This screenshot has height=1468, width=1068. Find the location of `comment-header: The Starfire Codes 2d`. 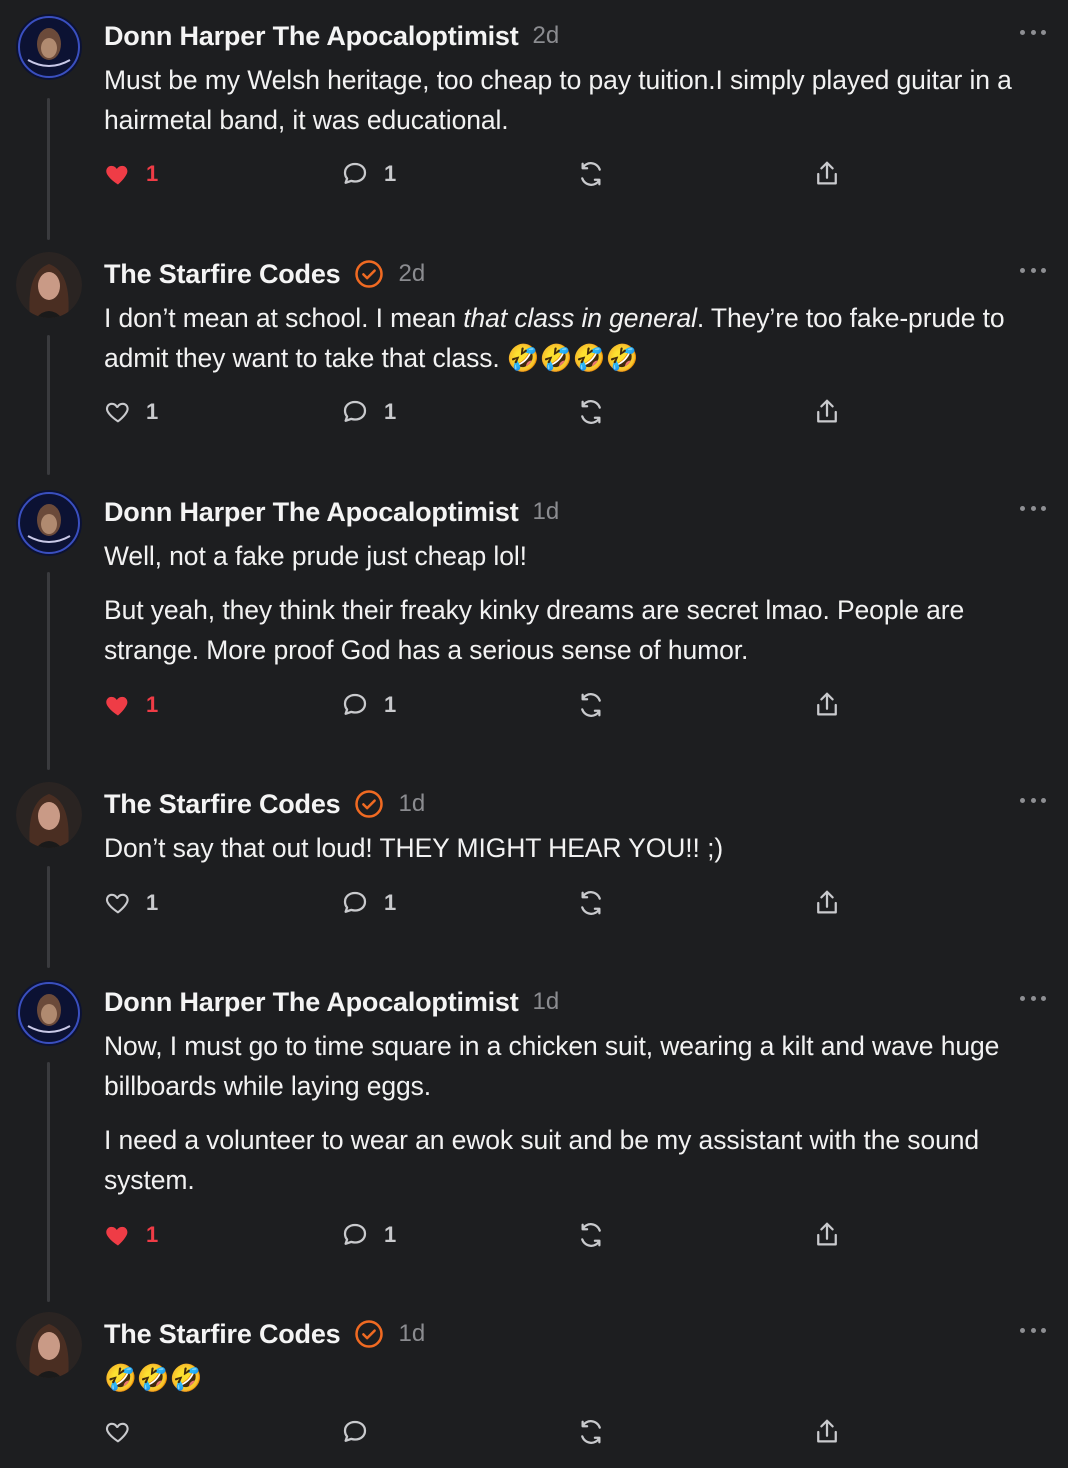

comment-header: The Starfire Codes 2d is located at coordinates (264, 274).